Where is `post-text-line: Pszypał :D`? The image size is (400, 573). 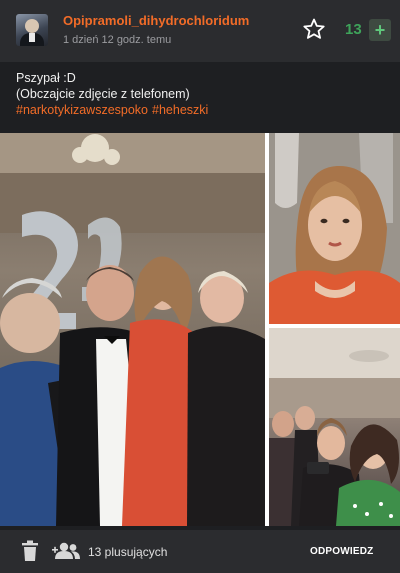
post-text-line: Pszypał :D is located at coordinates (46, 78).